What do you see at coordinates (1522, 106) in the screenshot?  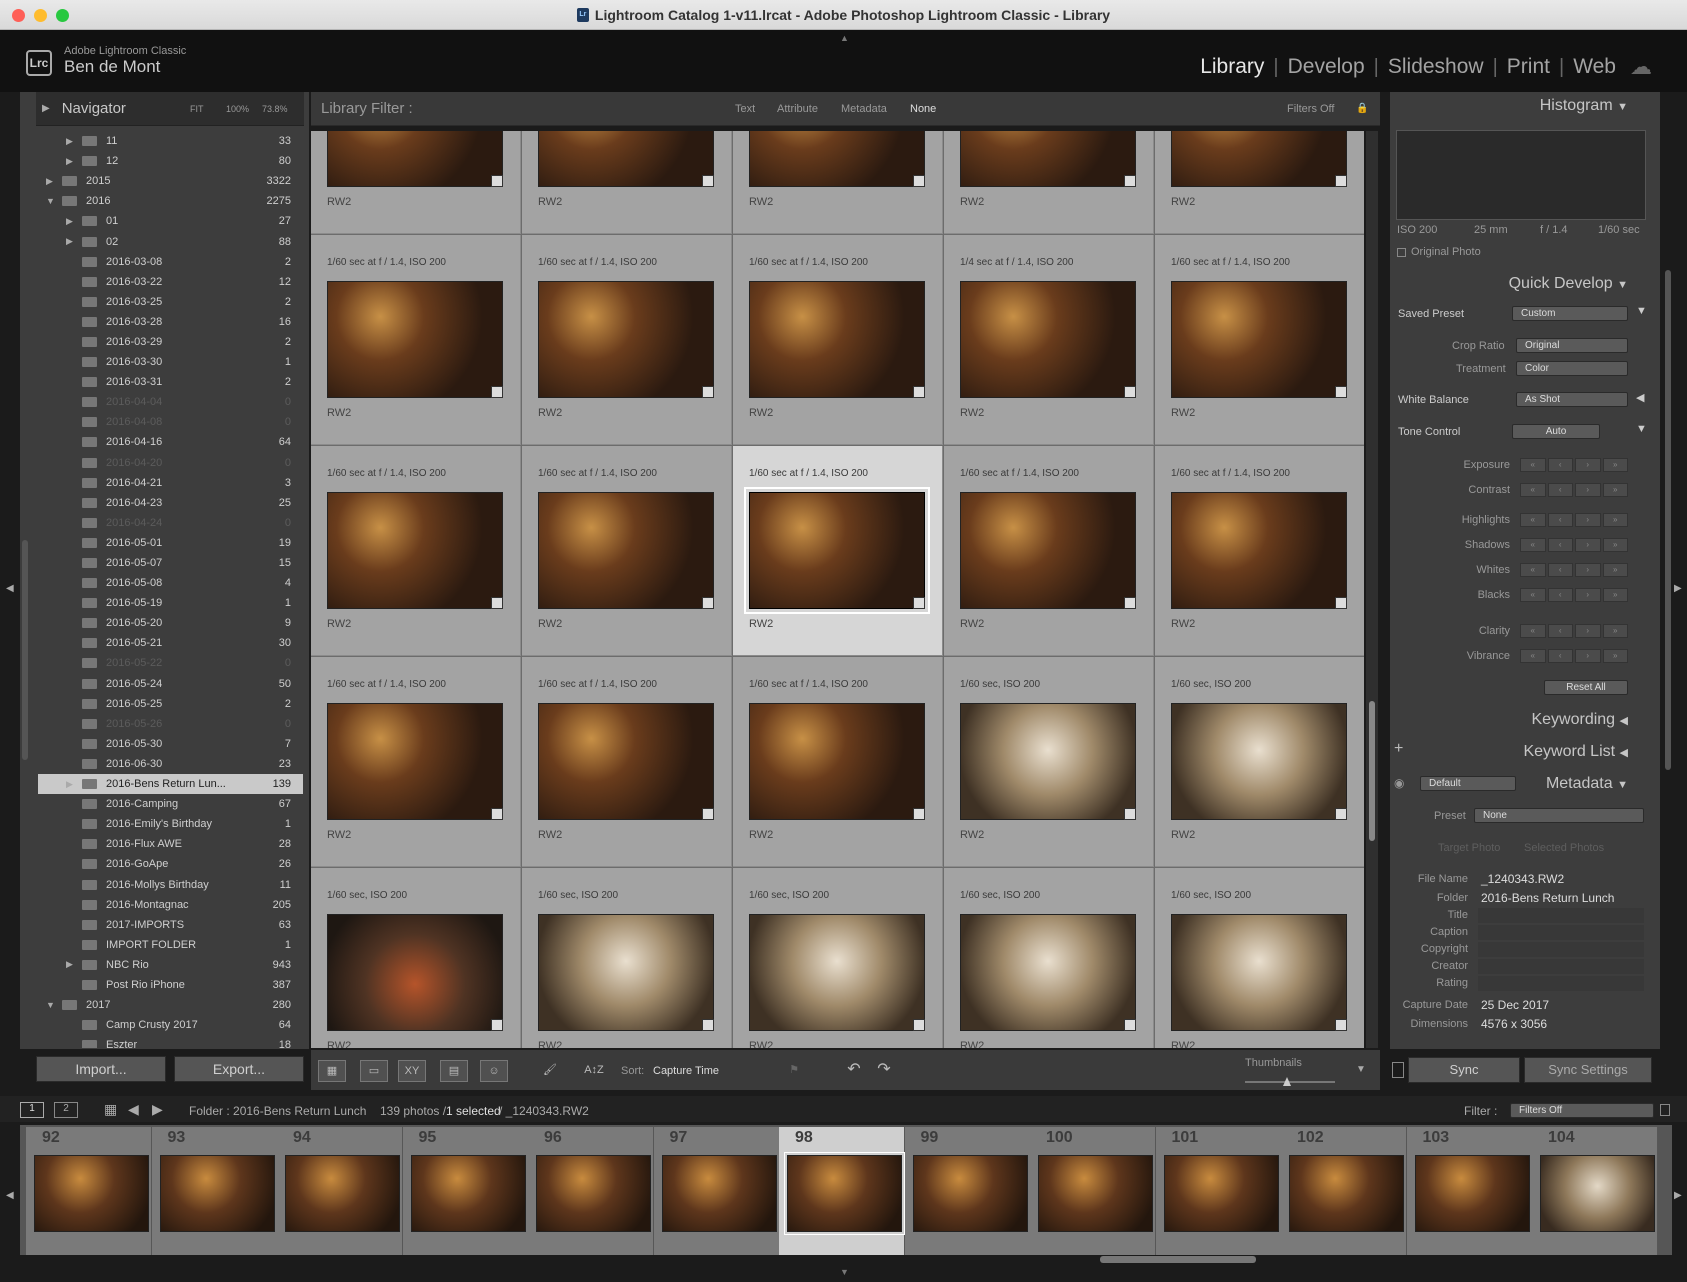 I see `histogram-header: Histogram ▼` at bounding box center [1522, 106].